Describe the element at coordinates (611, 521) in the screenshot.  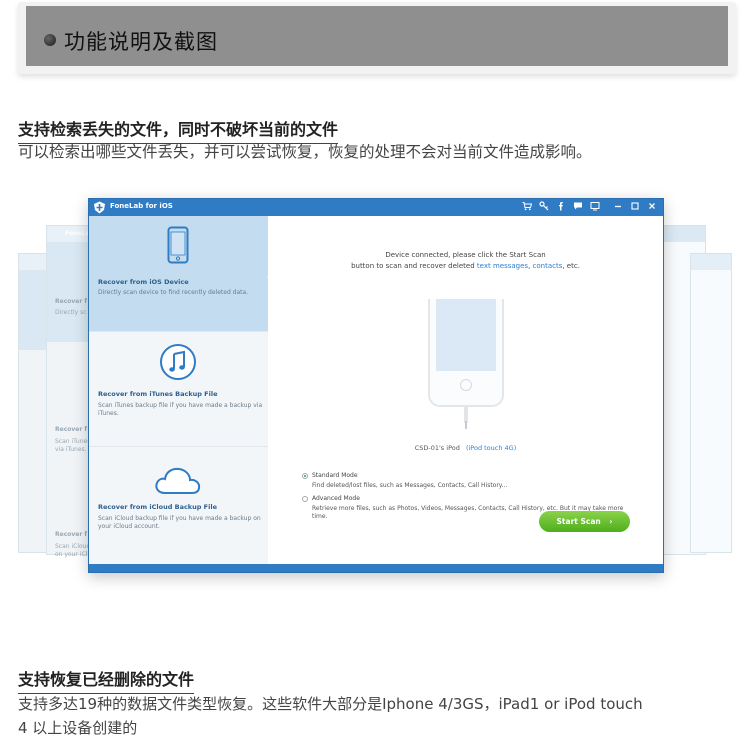
I see `chevron-right-icon: ›` at that location.